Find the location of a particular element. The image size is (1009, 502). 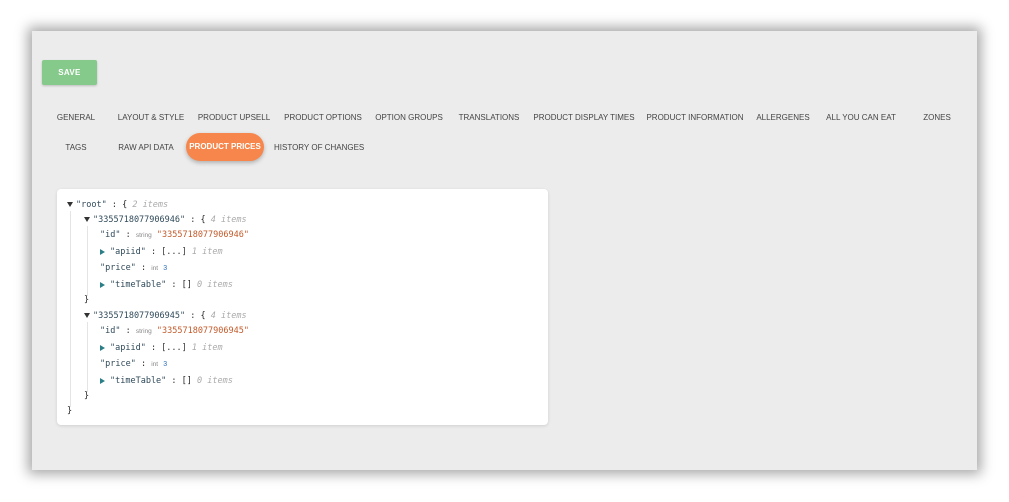

tab-product-information: PRODUCT INFORMATION is located at coordinates (695, 118).